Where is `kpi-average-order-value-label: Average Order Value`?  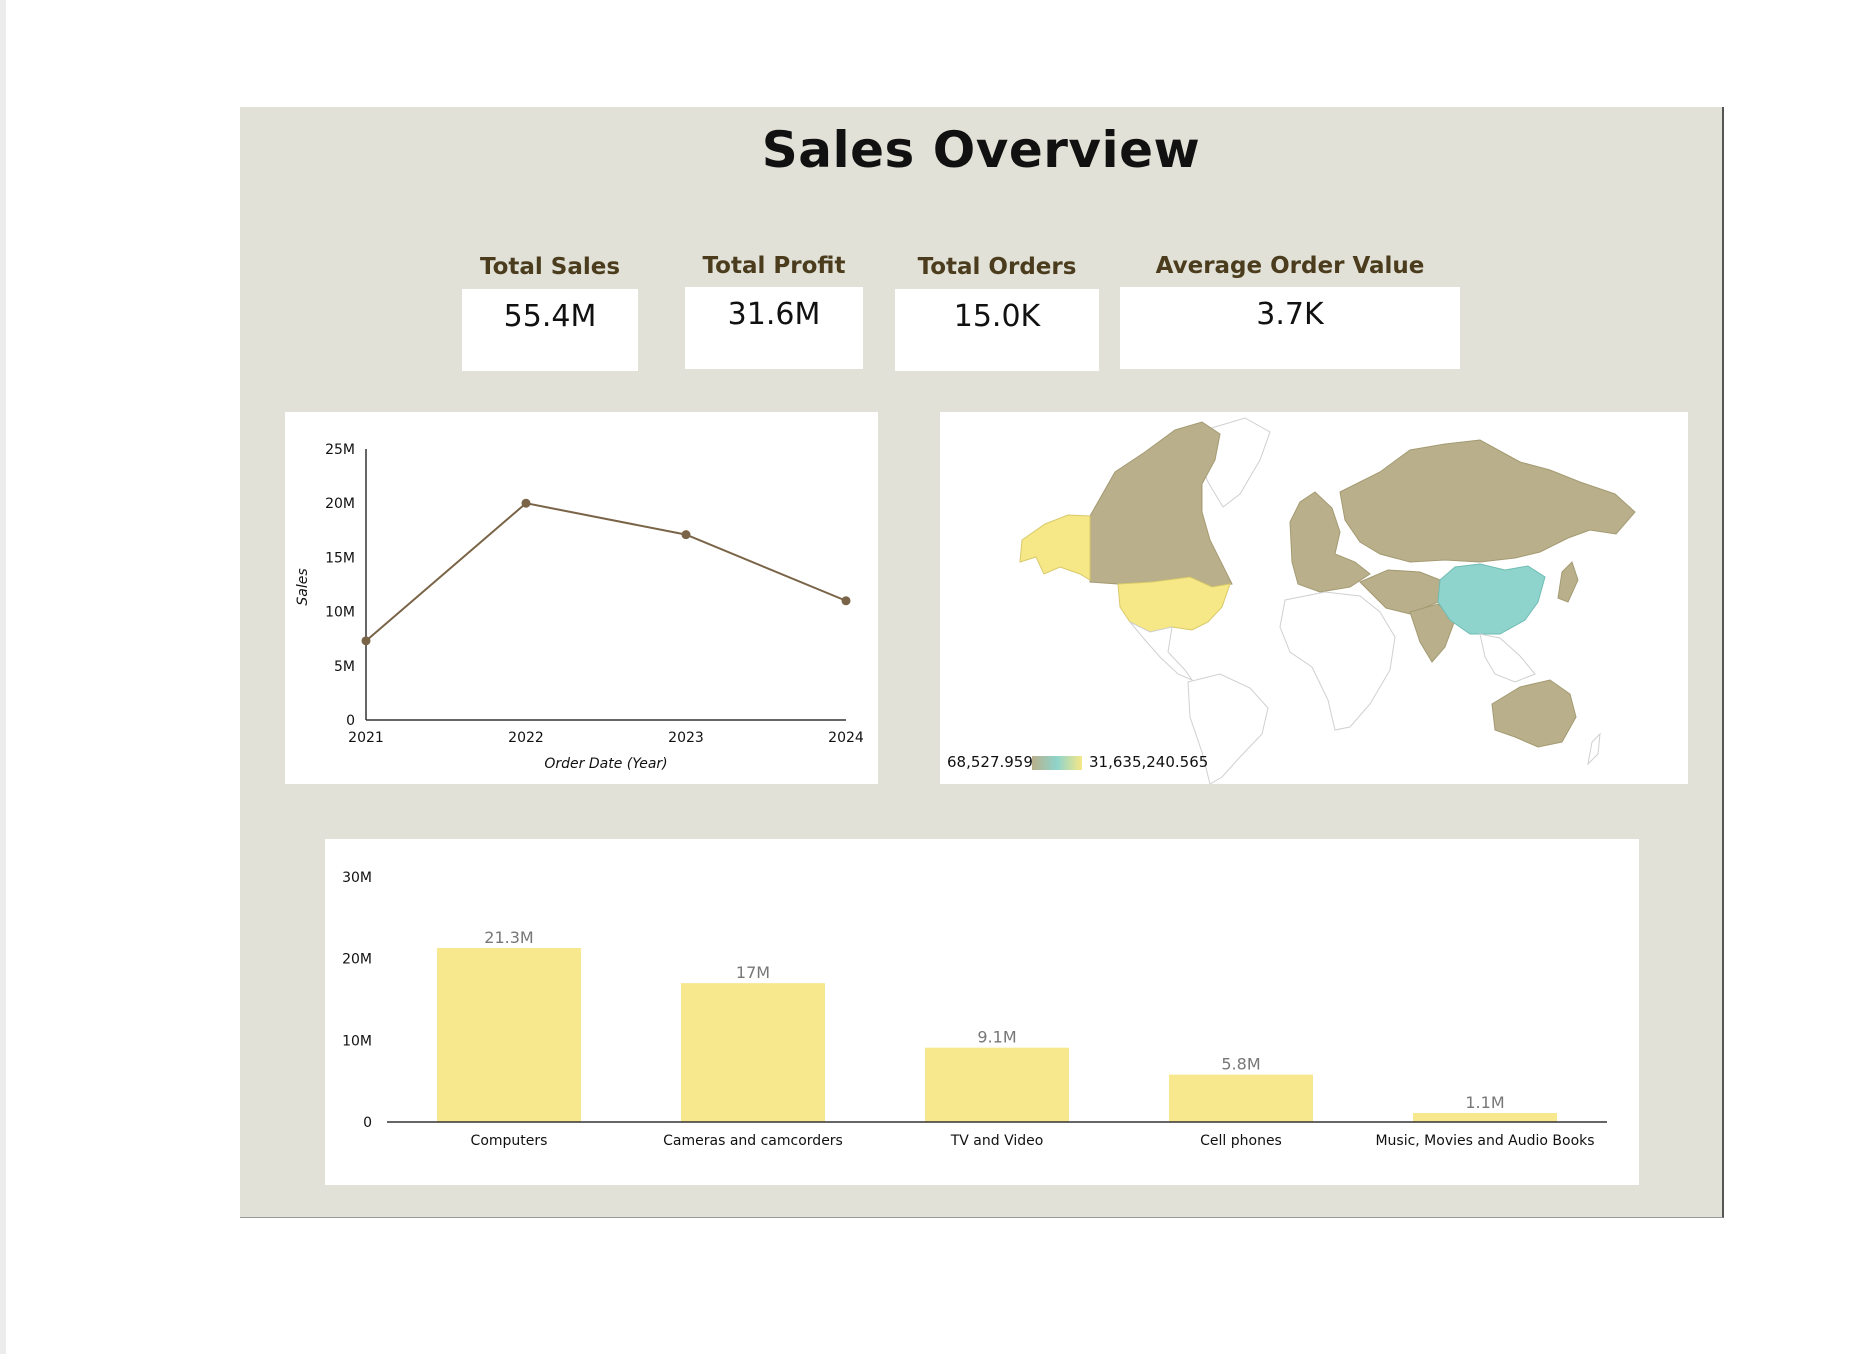
kpi-average-order-value-label: Average Order Value is located at coordinates (1290, 266).